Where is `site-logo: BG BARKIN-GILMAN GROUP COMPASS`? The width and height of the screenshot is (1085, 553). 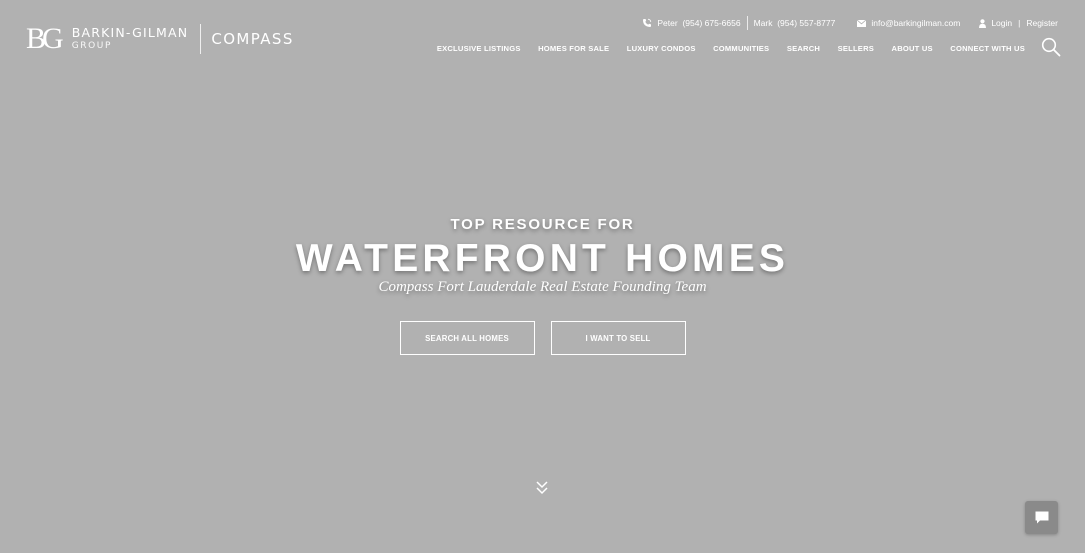 site-logo: BG BARKIN-GILMAN GROUP COMPASS is located at coordinates (160, 39).